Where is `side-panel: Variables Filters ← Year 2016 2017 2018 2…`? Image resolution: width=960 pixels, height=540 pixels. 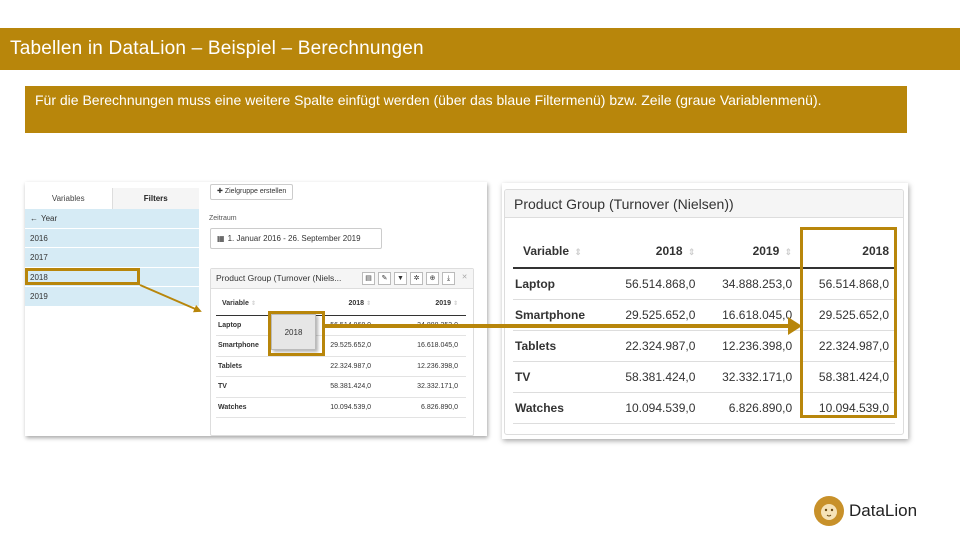
side-panel: Variables Filters ← Year 2016 2017 2018 2… is located at coordinates (112, 312).